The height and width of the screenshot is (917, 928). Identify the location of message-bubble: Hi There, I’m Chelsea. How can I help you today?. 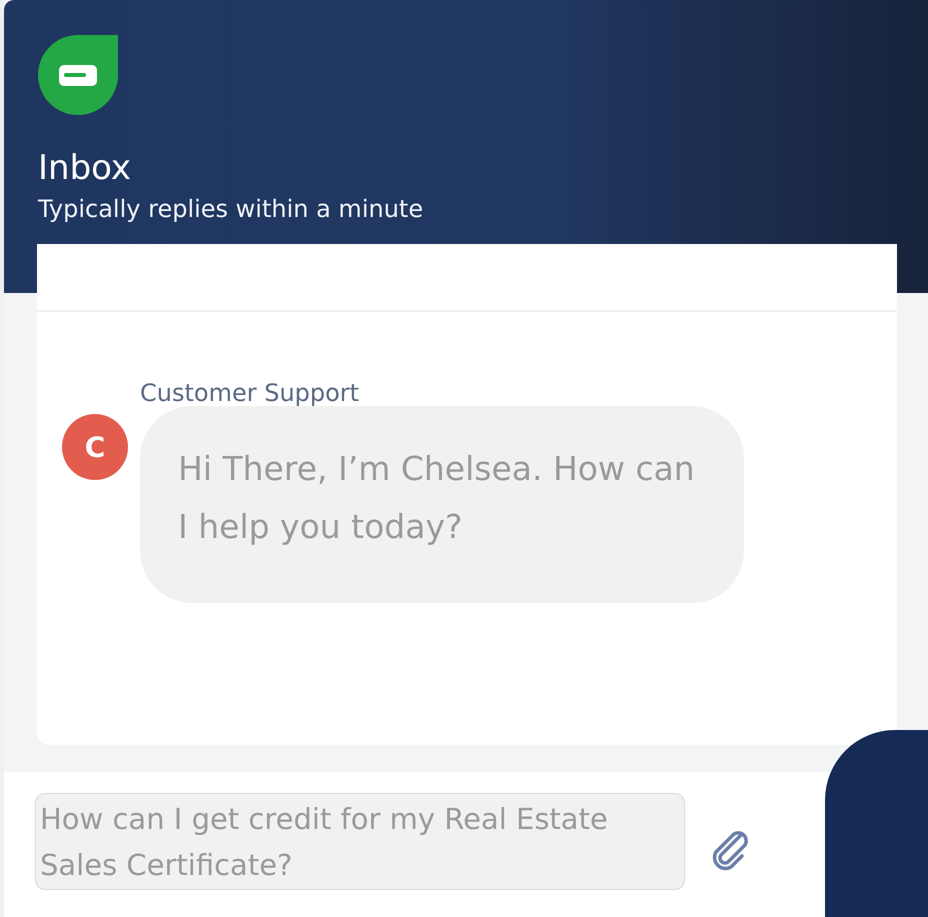
(442, 504).